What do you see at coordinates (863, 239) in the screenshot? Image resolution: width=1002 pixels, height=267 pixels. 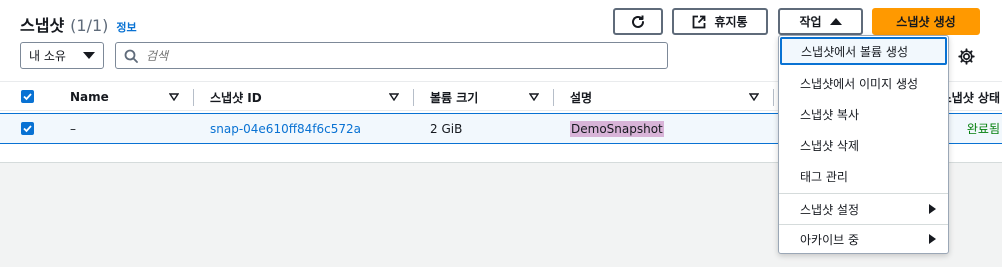 I see `menu-item-archive: 아카이브 중` at bounding box center [863, 239].